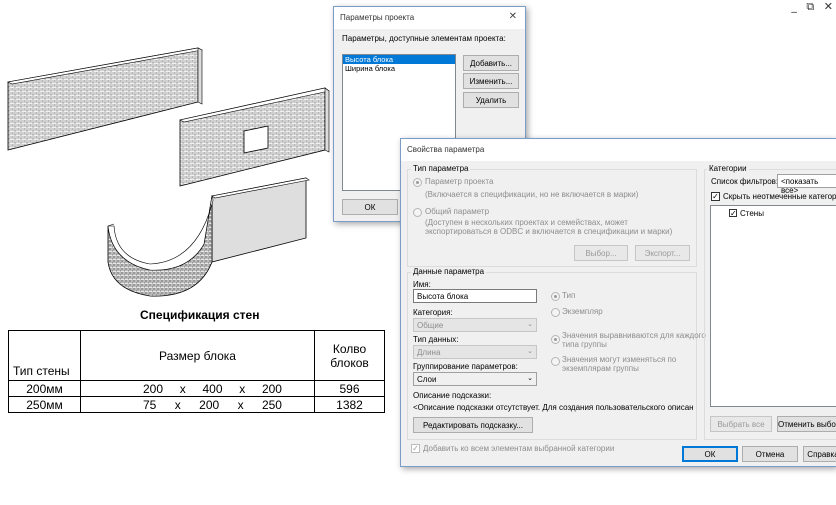 The height and width of the screenshot is (505, 836). I want to click on deselect-all-button: Отменить выбор, so click(806, 424).